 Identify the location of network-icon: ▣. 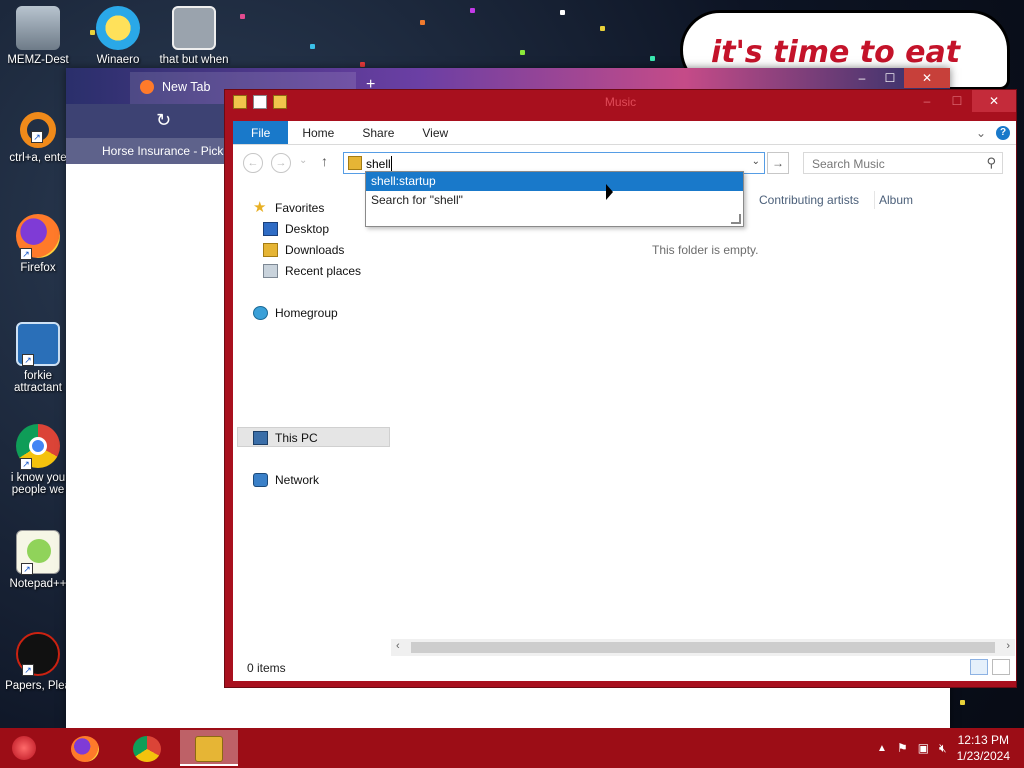
(923, 748).